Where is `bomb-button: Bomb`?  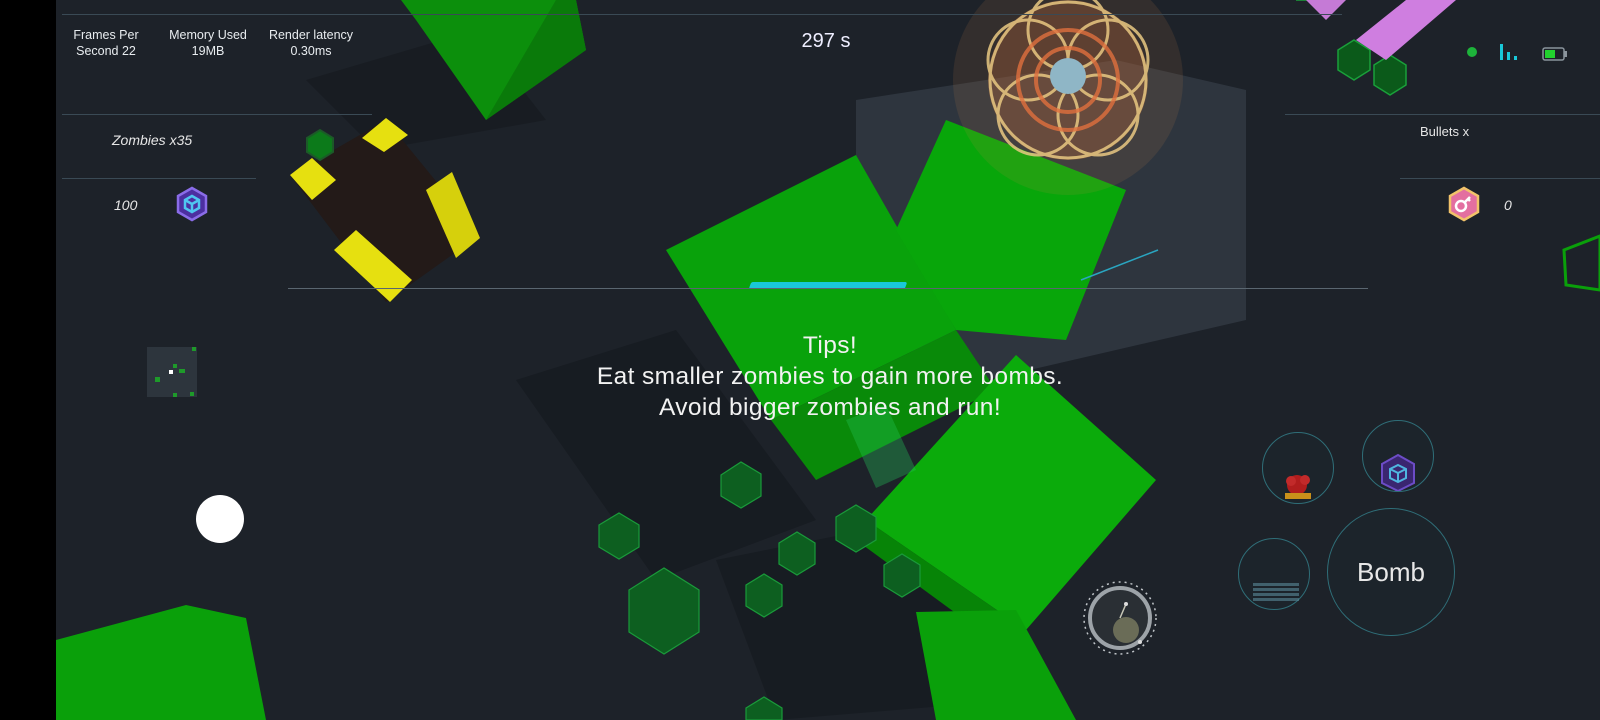
bomb-button: Bomb is located at coordinates (1391, 572).